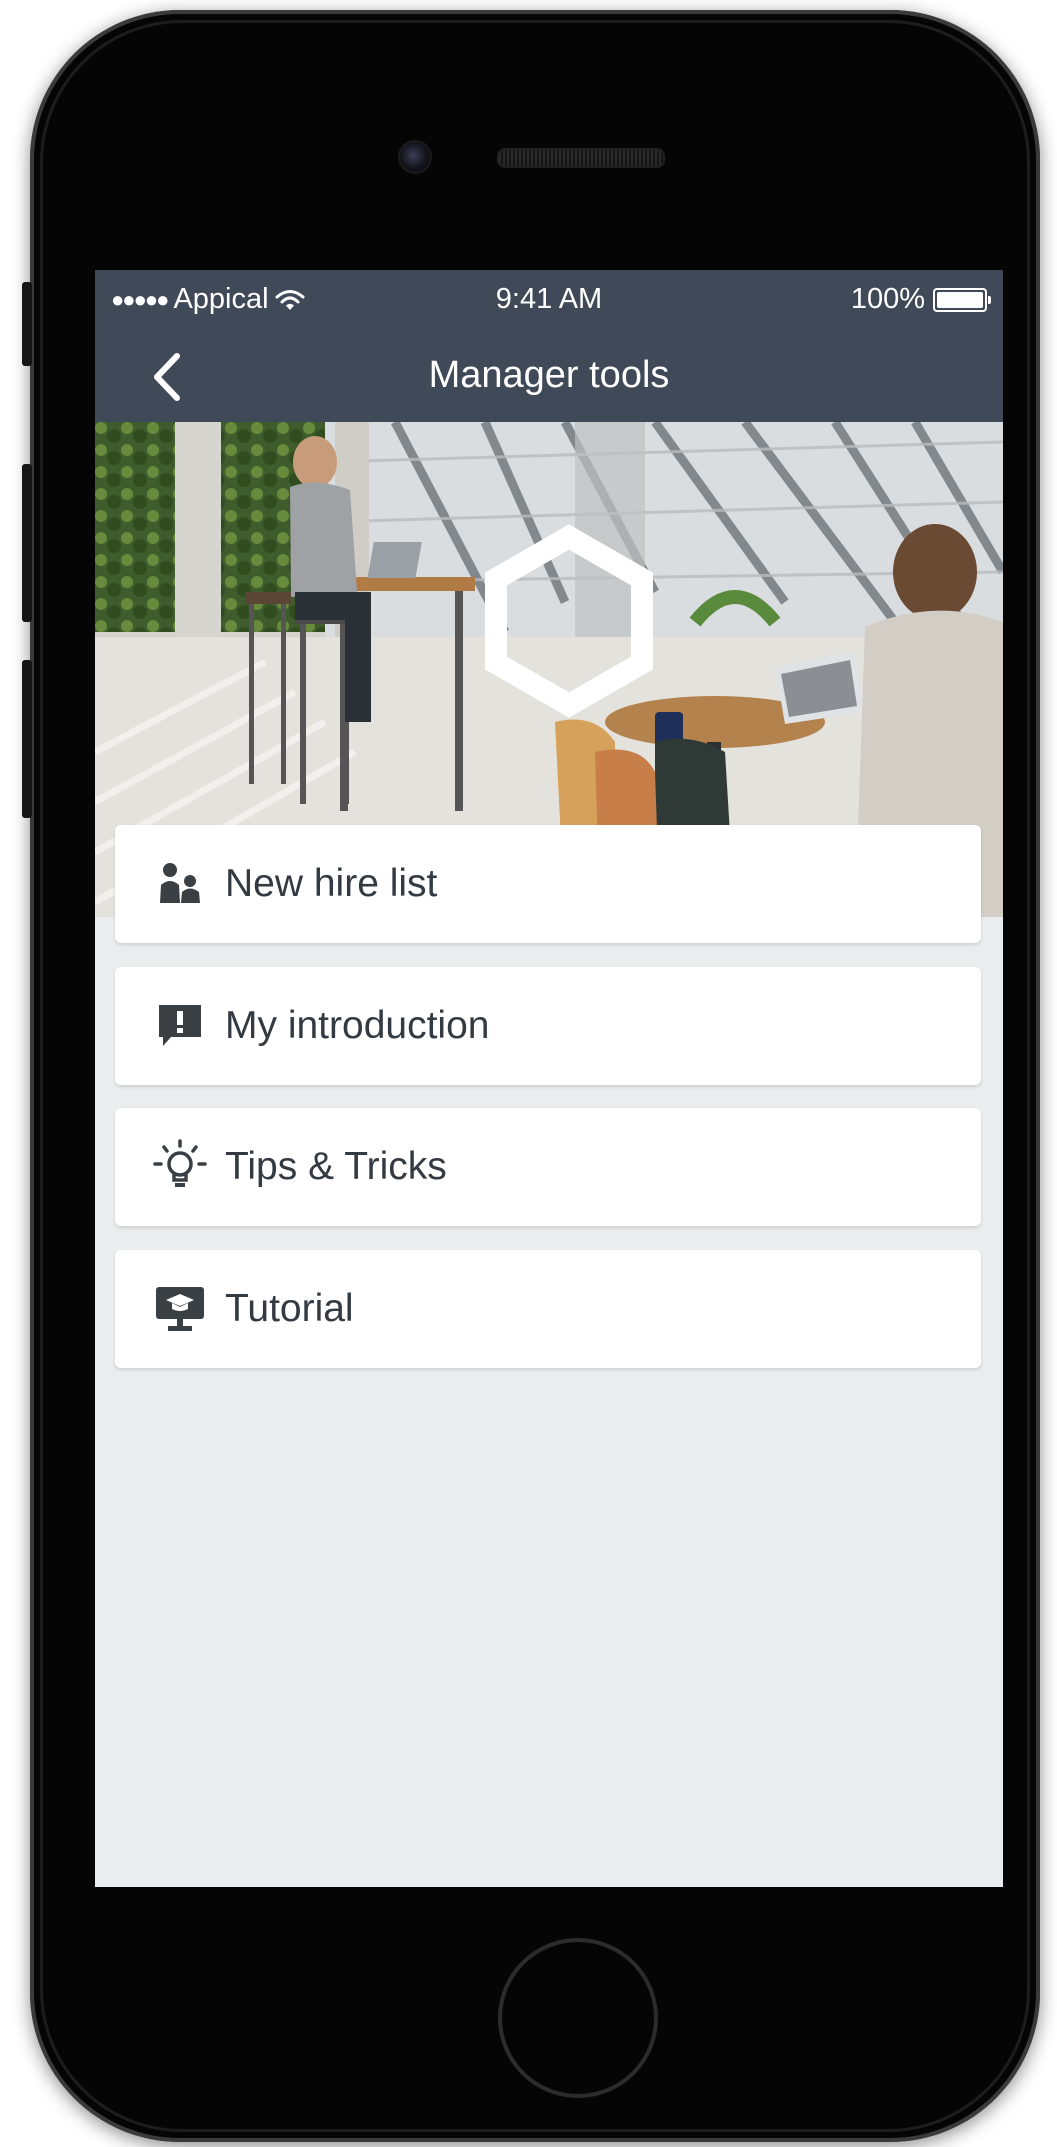  Describe the element at coordinates (548, 1309) in the screenshot. I see `menu-item-tutorial: Tutorial` at that location.